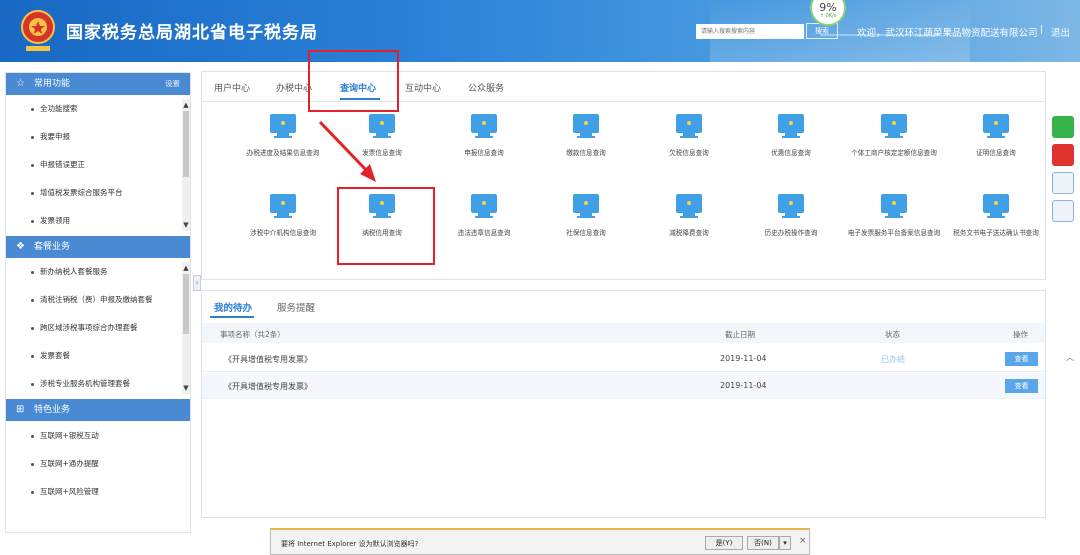  Describe the element at coordinates (423, 87) in the screenshot. I see `tab-interaction-center: 互动中心` at that location.